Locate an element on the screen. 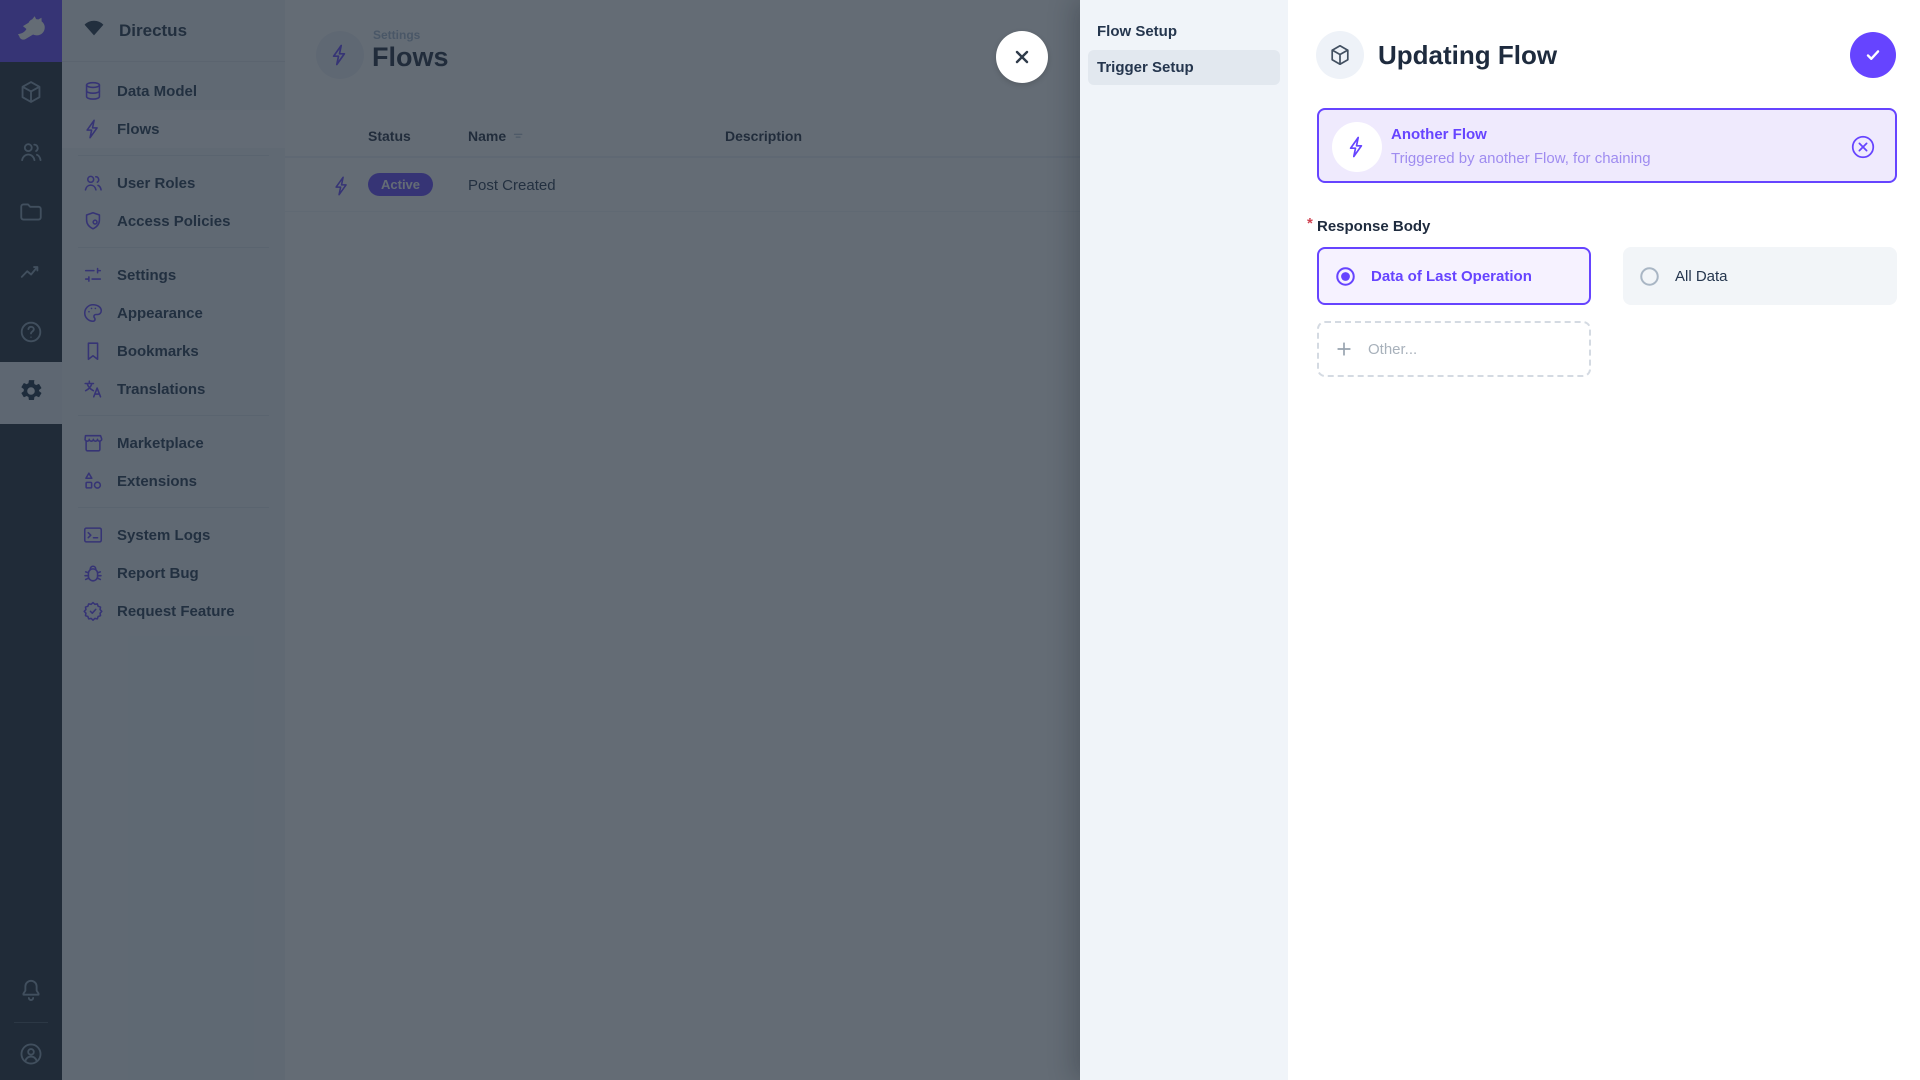 Image resolution: width=1920 pixels, height=1080 pixels. radio-option-data-of-last-operation: Data of Last Operation is located at coordinates (1454, 276).